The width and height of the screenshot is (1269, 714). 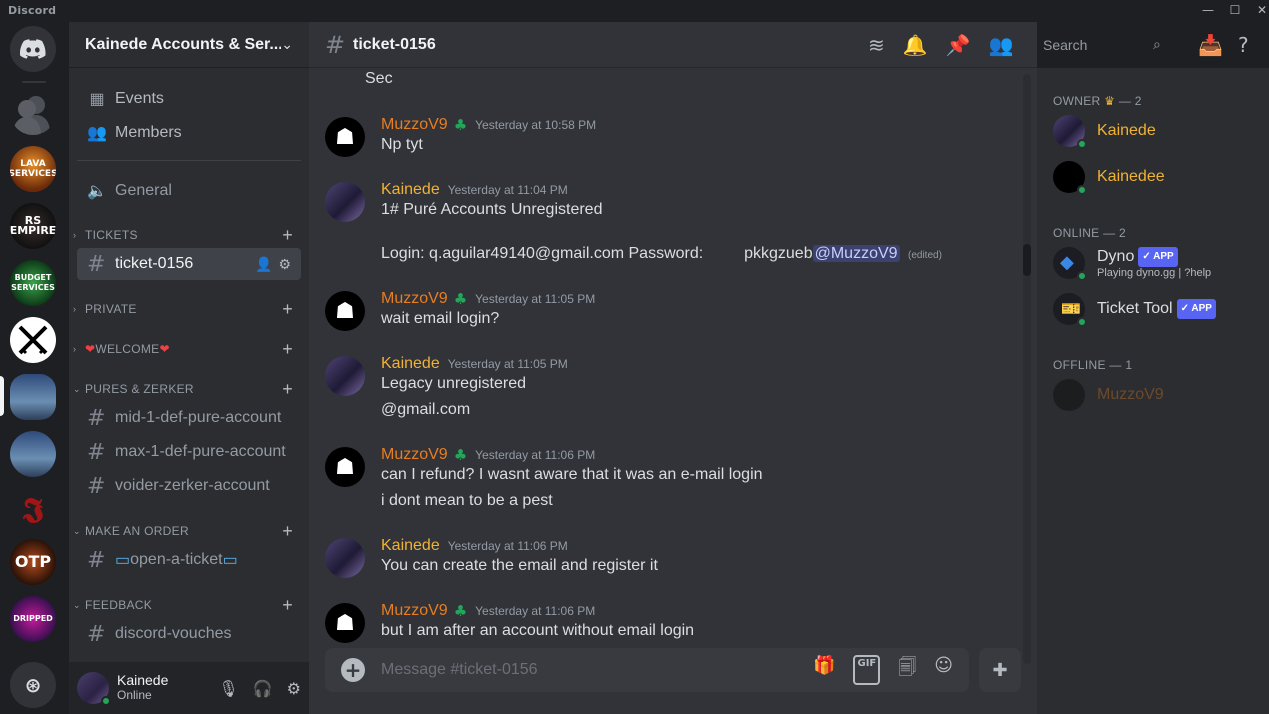 What do you see at coordinates (876, 45) in the screenshot?
I see `threads-icon: ≋` at bounding box center [876, 45].